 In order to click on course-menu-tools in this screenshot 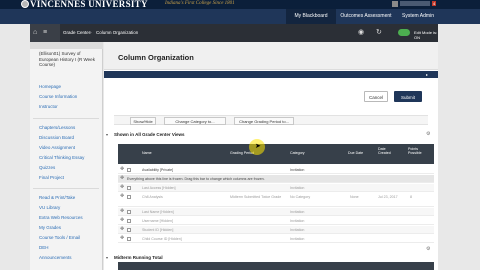, I will do `click(66, 45)`.